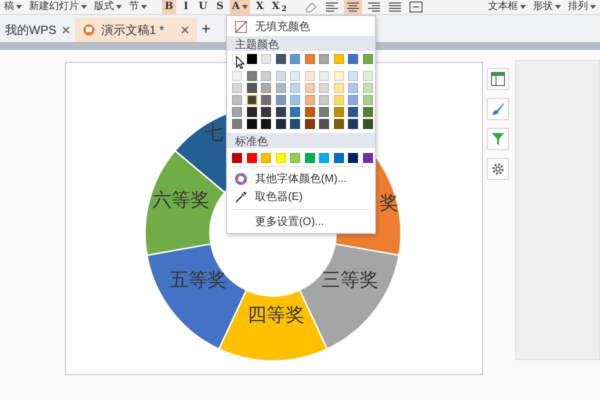  I want to click on menu-button: 形状, so click(547, 7).